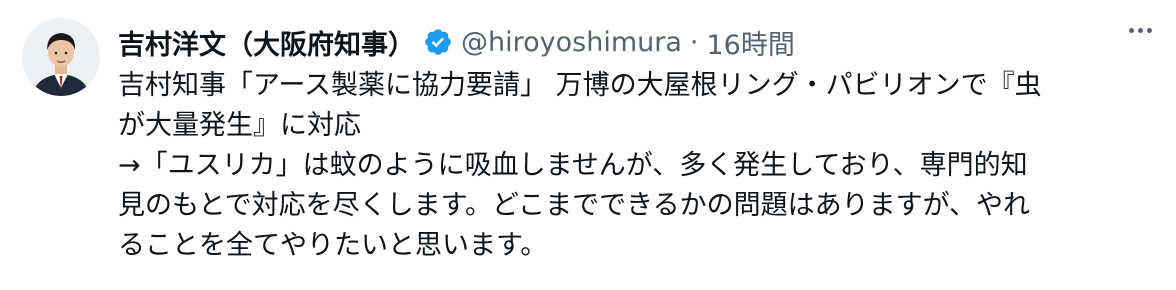 Image resolution: width=1176 pixels, height=290 pixels. What do you see at coordinates (574, 205) in the screenshot?
I see `tweet-text-line: 見のもとで対応を尽くします。どこまでできるかの問題はありますが、やれ` at bounding box center [574, 205].